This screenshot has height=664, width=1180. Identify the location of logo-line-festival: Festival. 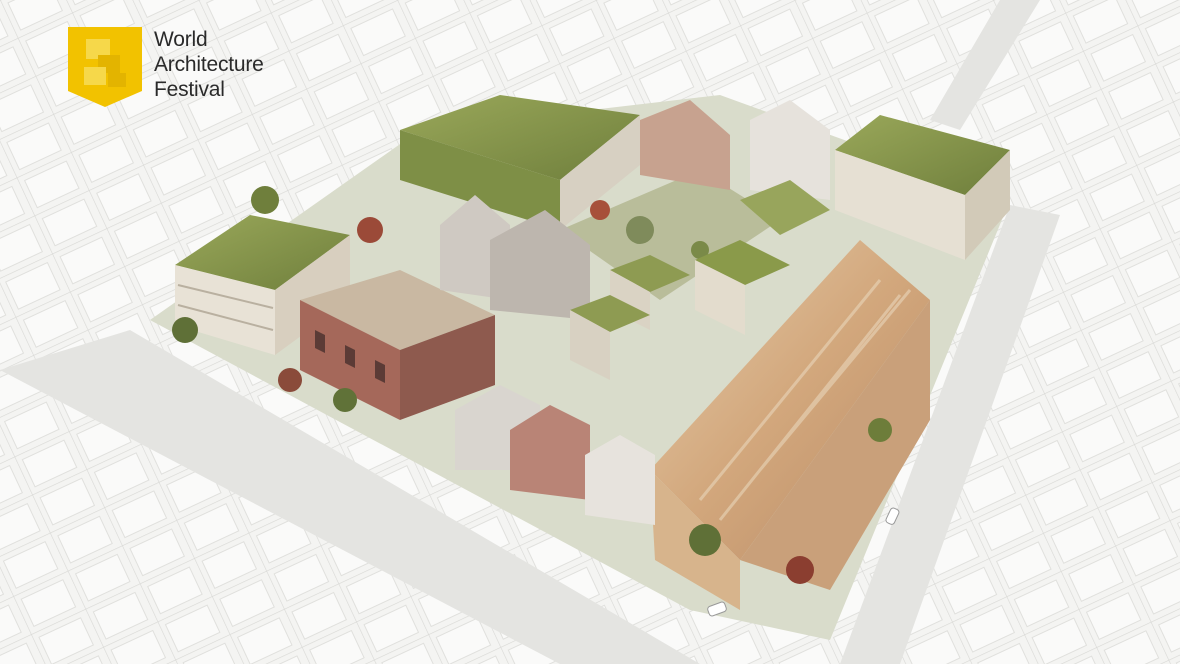
(189, 89).